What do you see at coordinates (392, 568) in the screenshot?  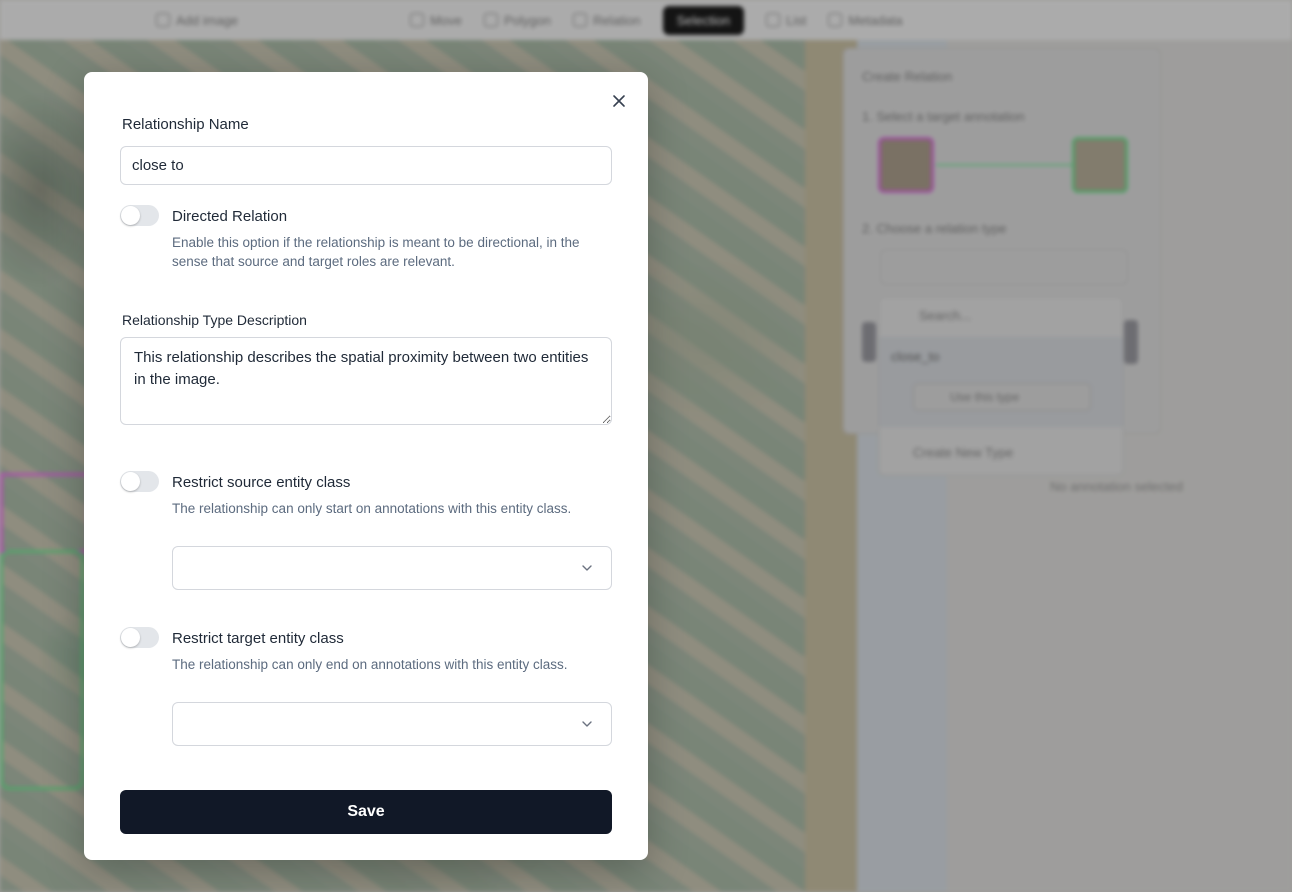 I see `source-entity-class-select` at bounding box center [392, 568].